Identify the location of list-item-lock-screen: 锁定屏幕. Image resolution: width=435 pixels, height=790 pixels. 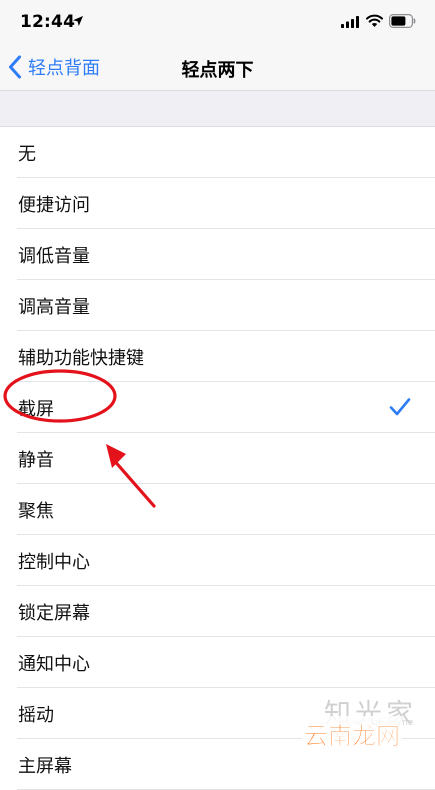
(226, 611).